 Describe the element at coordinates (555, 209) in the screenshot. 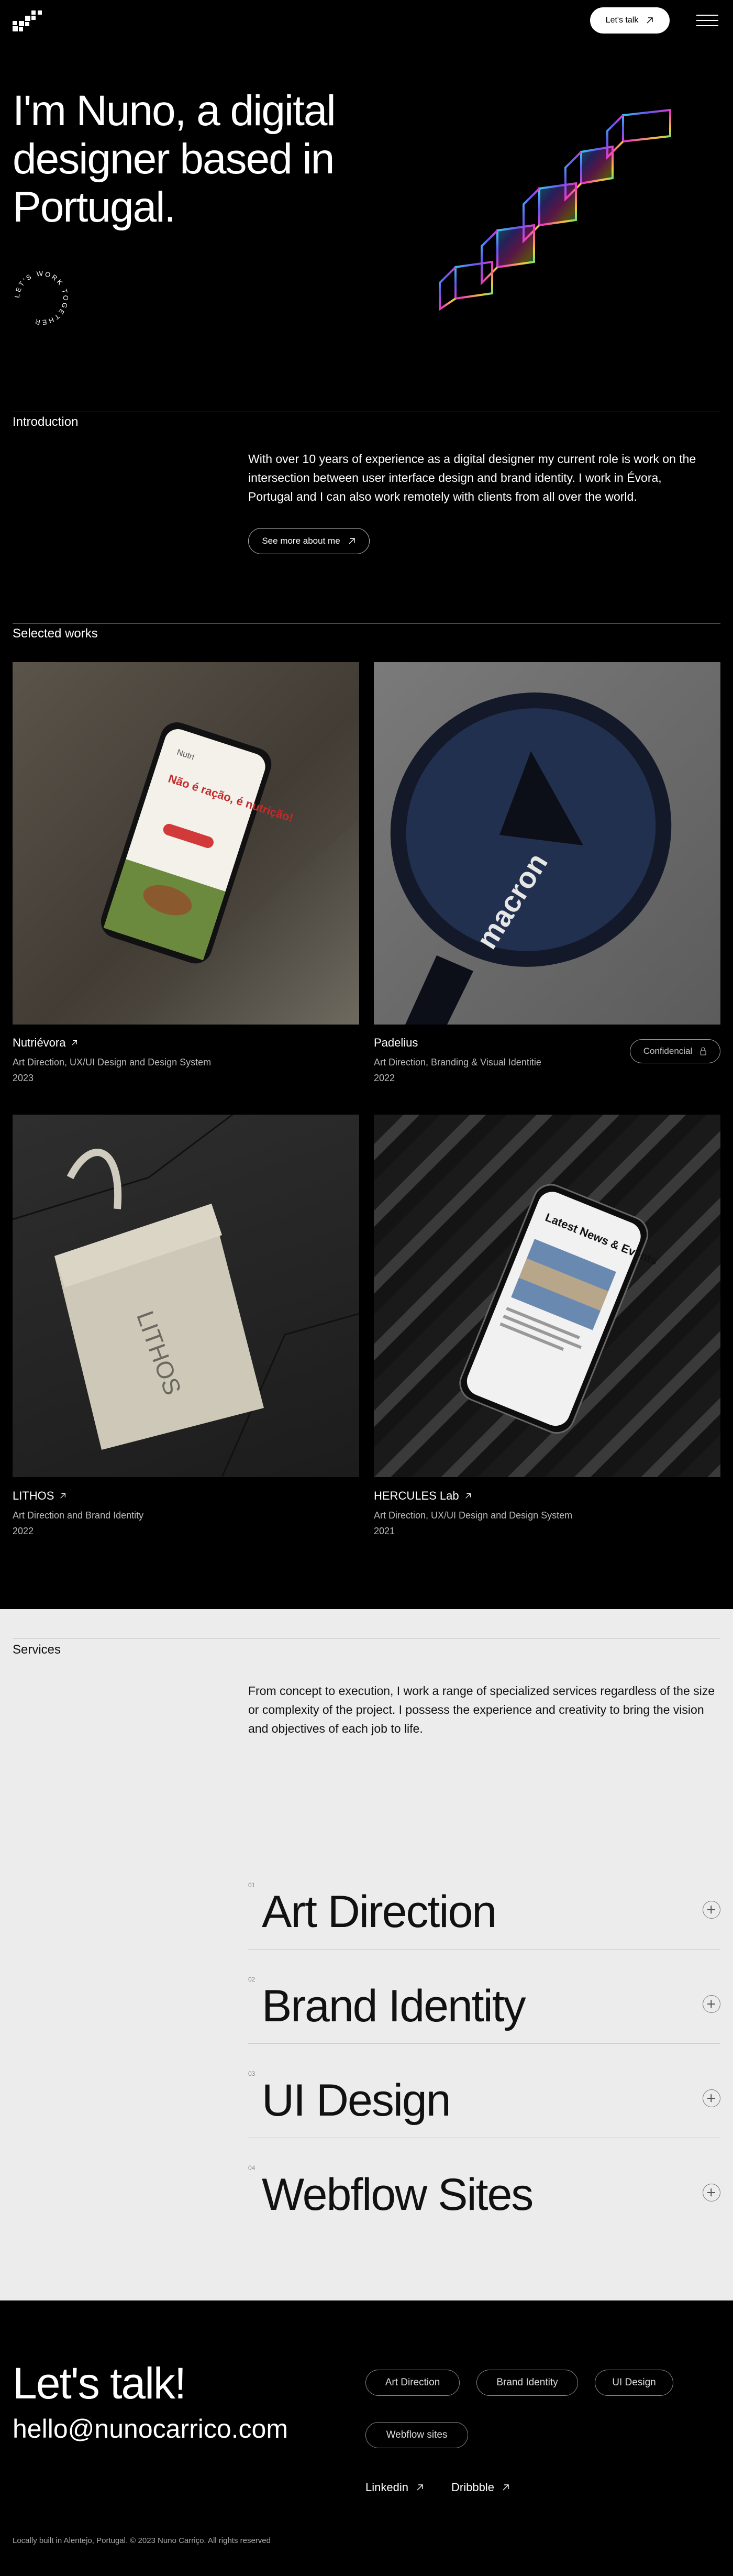

I see `hero-holographic-cubes-image` at that location.